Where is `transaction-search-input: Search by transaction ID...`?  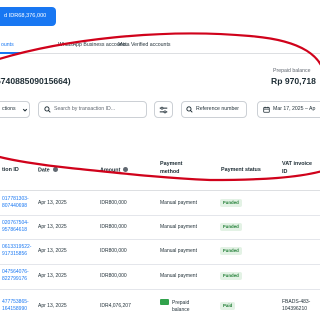
transaction-search-input: Search by transaction ID... is located at coordinates (92, 109).